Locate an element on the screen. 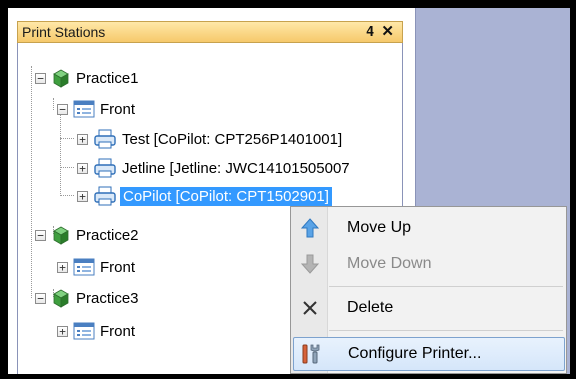  menu-item-delete: Delete is located at coordinates (429, 308).